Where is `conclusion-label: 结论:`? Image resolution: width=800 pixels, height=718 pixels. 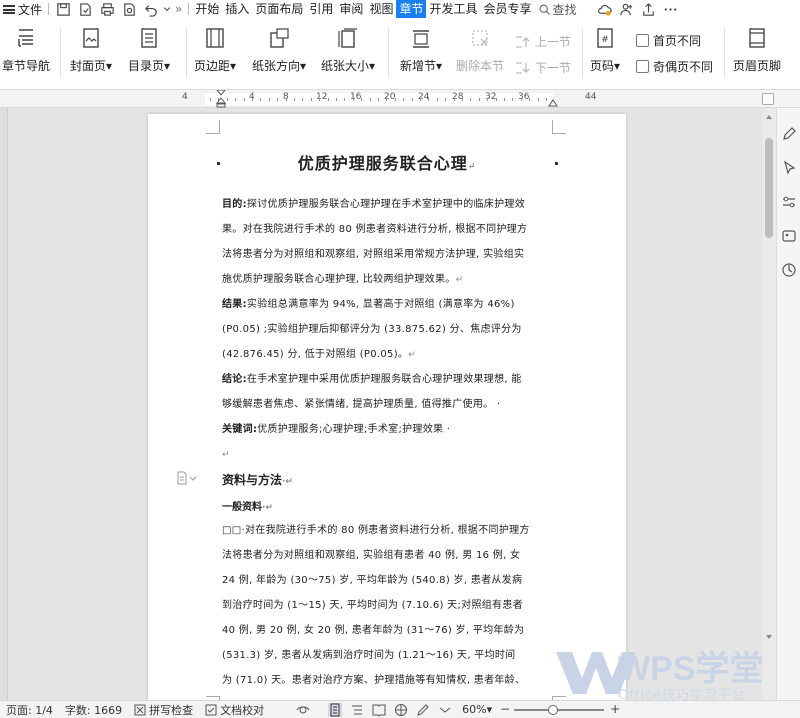
conclusion-label: 结论: is located at coordinates (234, 379).